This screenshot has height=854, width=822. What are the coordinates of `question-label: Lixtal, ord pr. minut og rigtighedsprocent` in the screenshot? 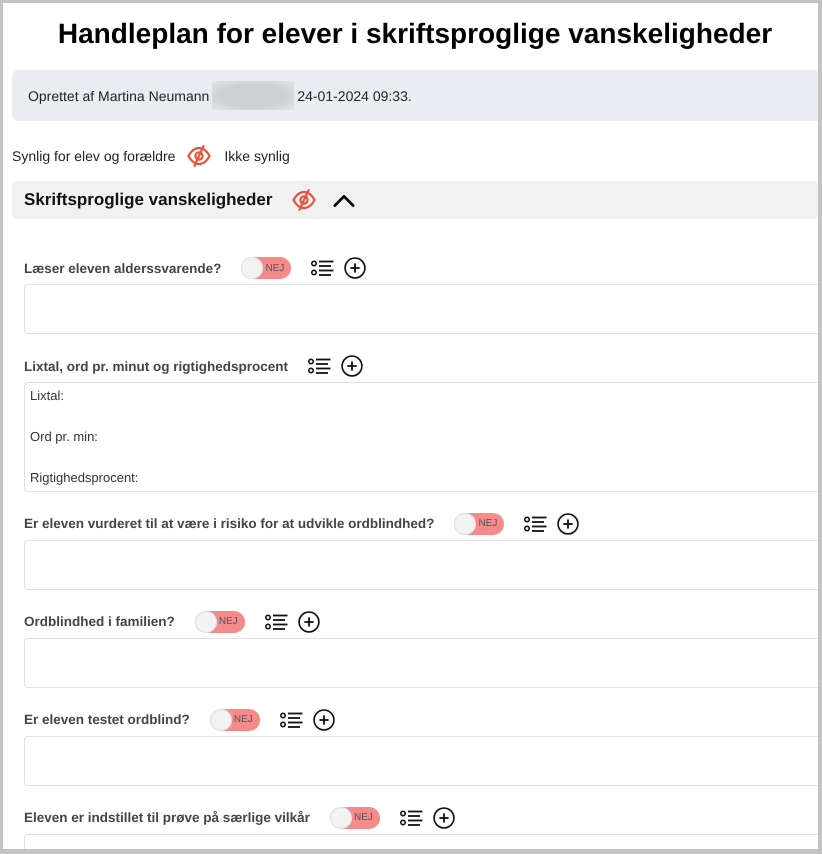 It's located at (156, 366).